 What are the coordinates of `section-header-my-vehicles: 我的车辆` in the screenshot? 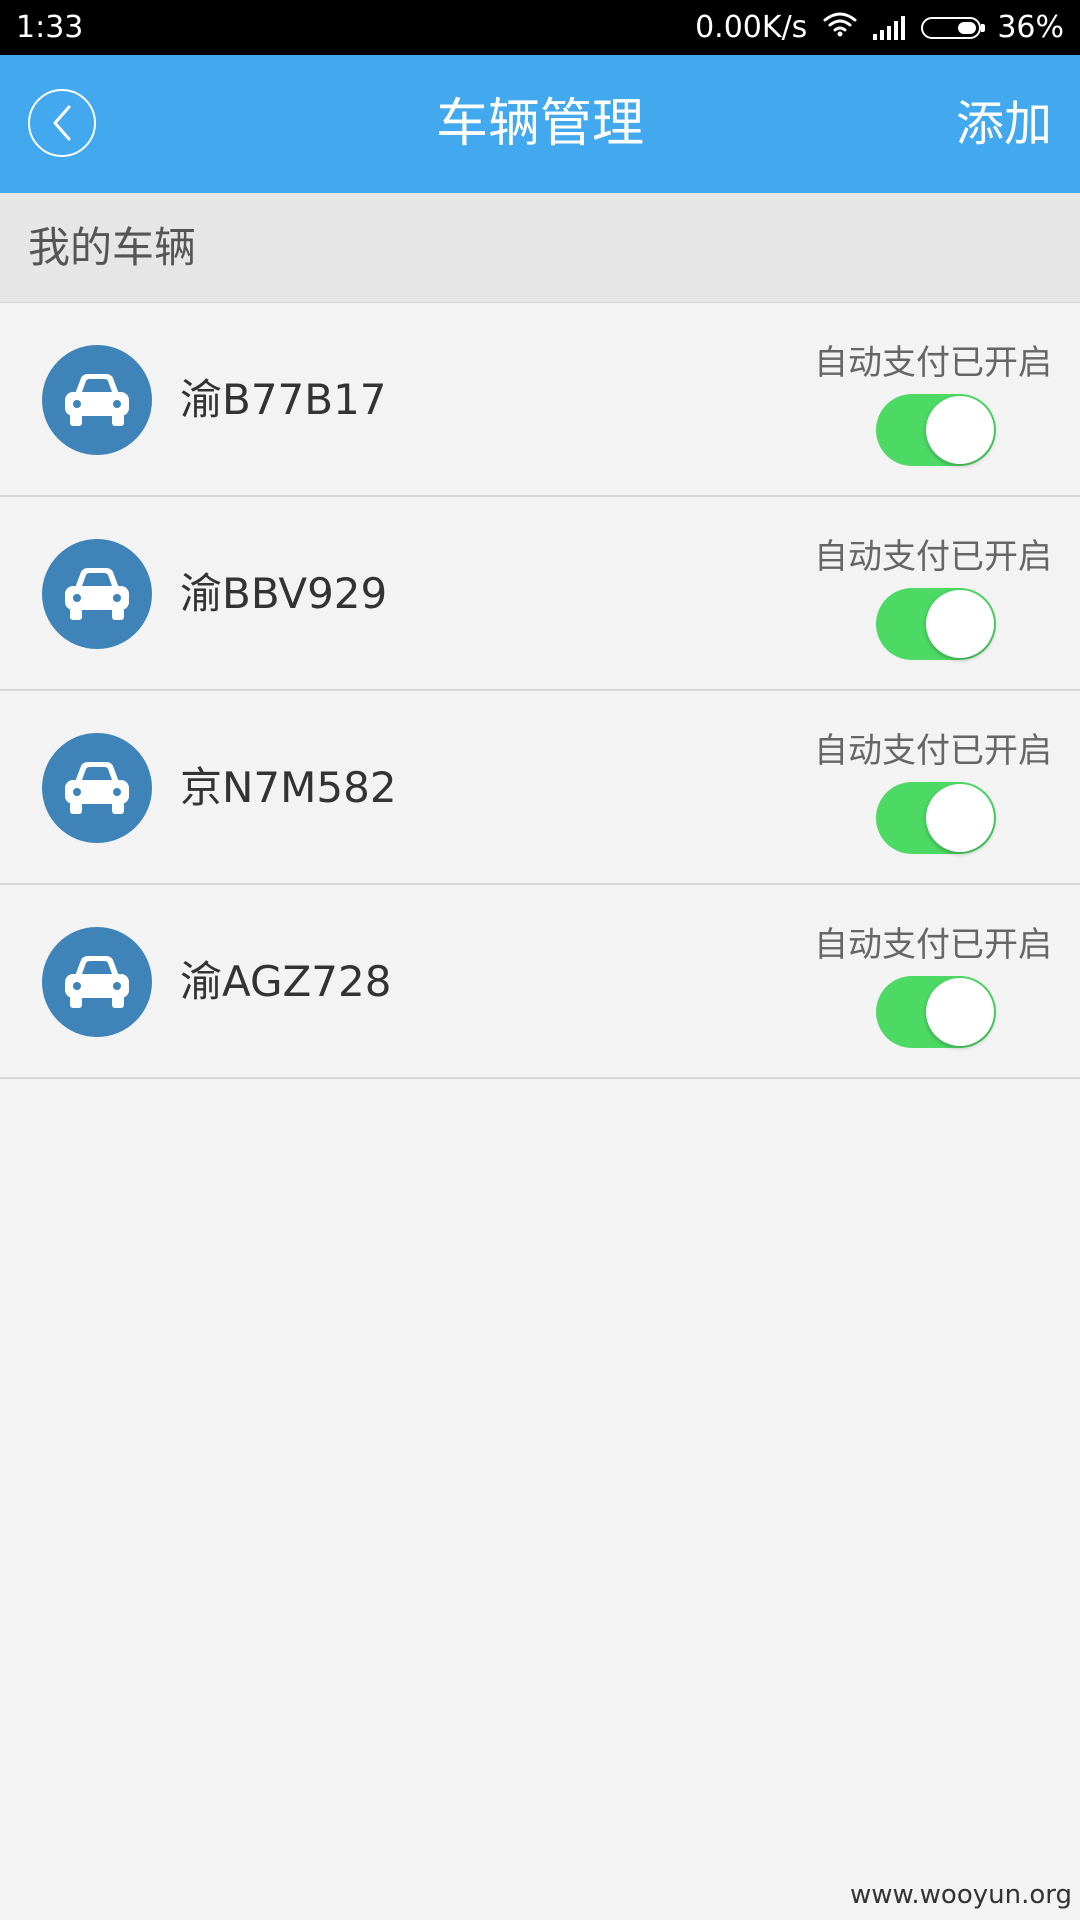 It's located at (540, 248).